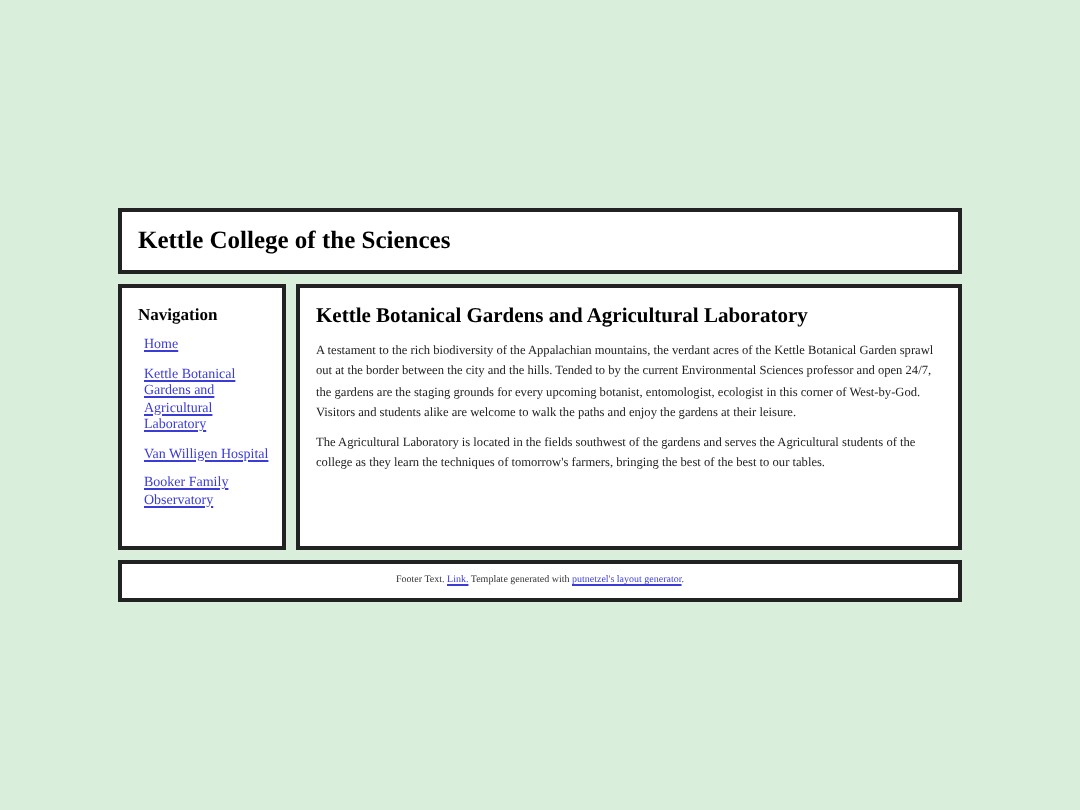 This screenshot has height=810, width=1080. I want to click on navigation-heading: Navigation, so click(179, 314).